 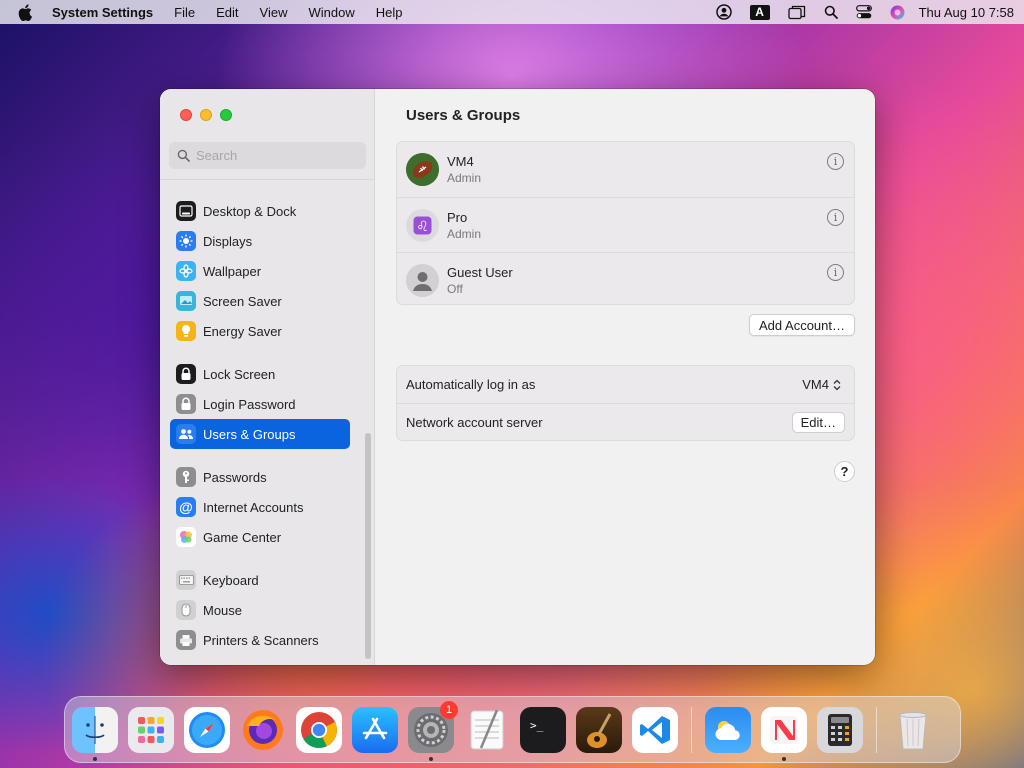 What do you see at coordinates (464, 169) in the screenshot?
I see `user-text: VM4 Admin` at bounding box center [464, 169].